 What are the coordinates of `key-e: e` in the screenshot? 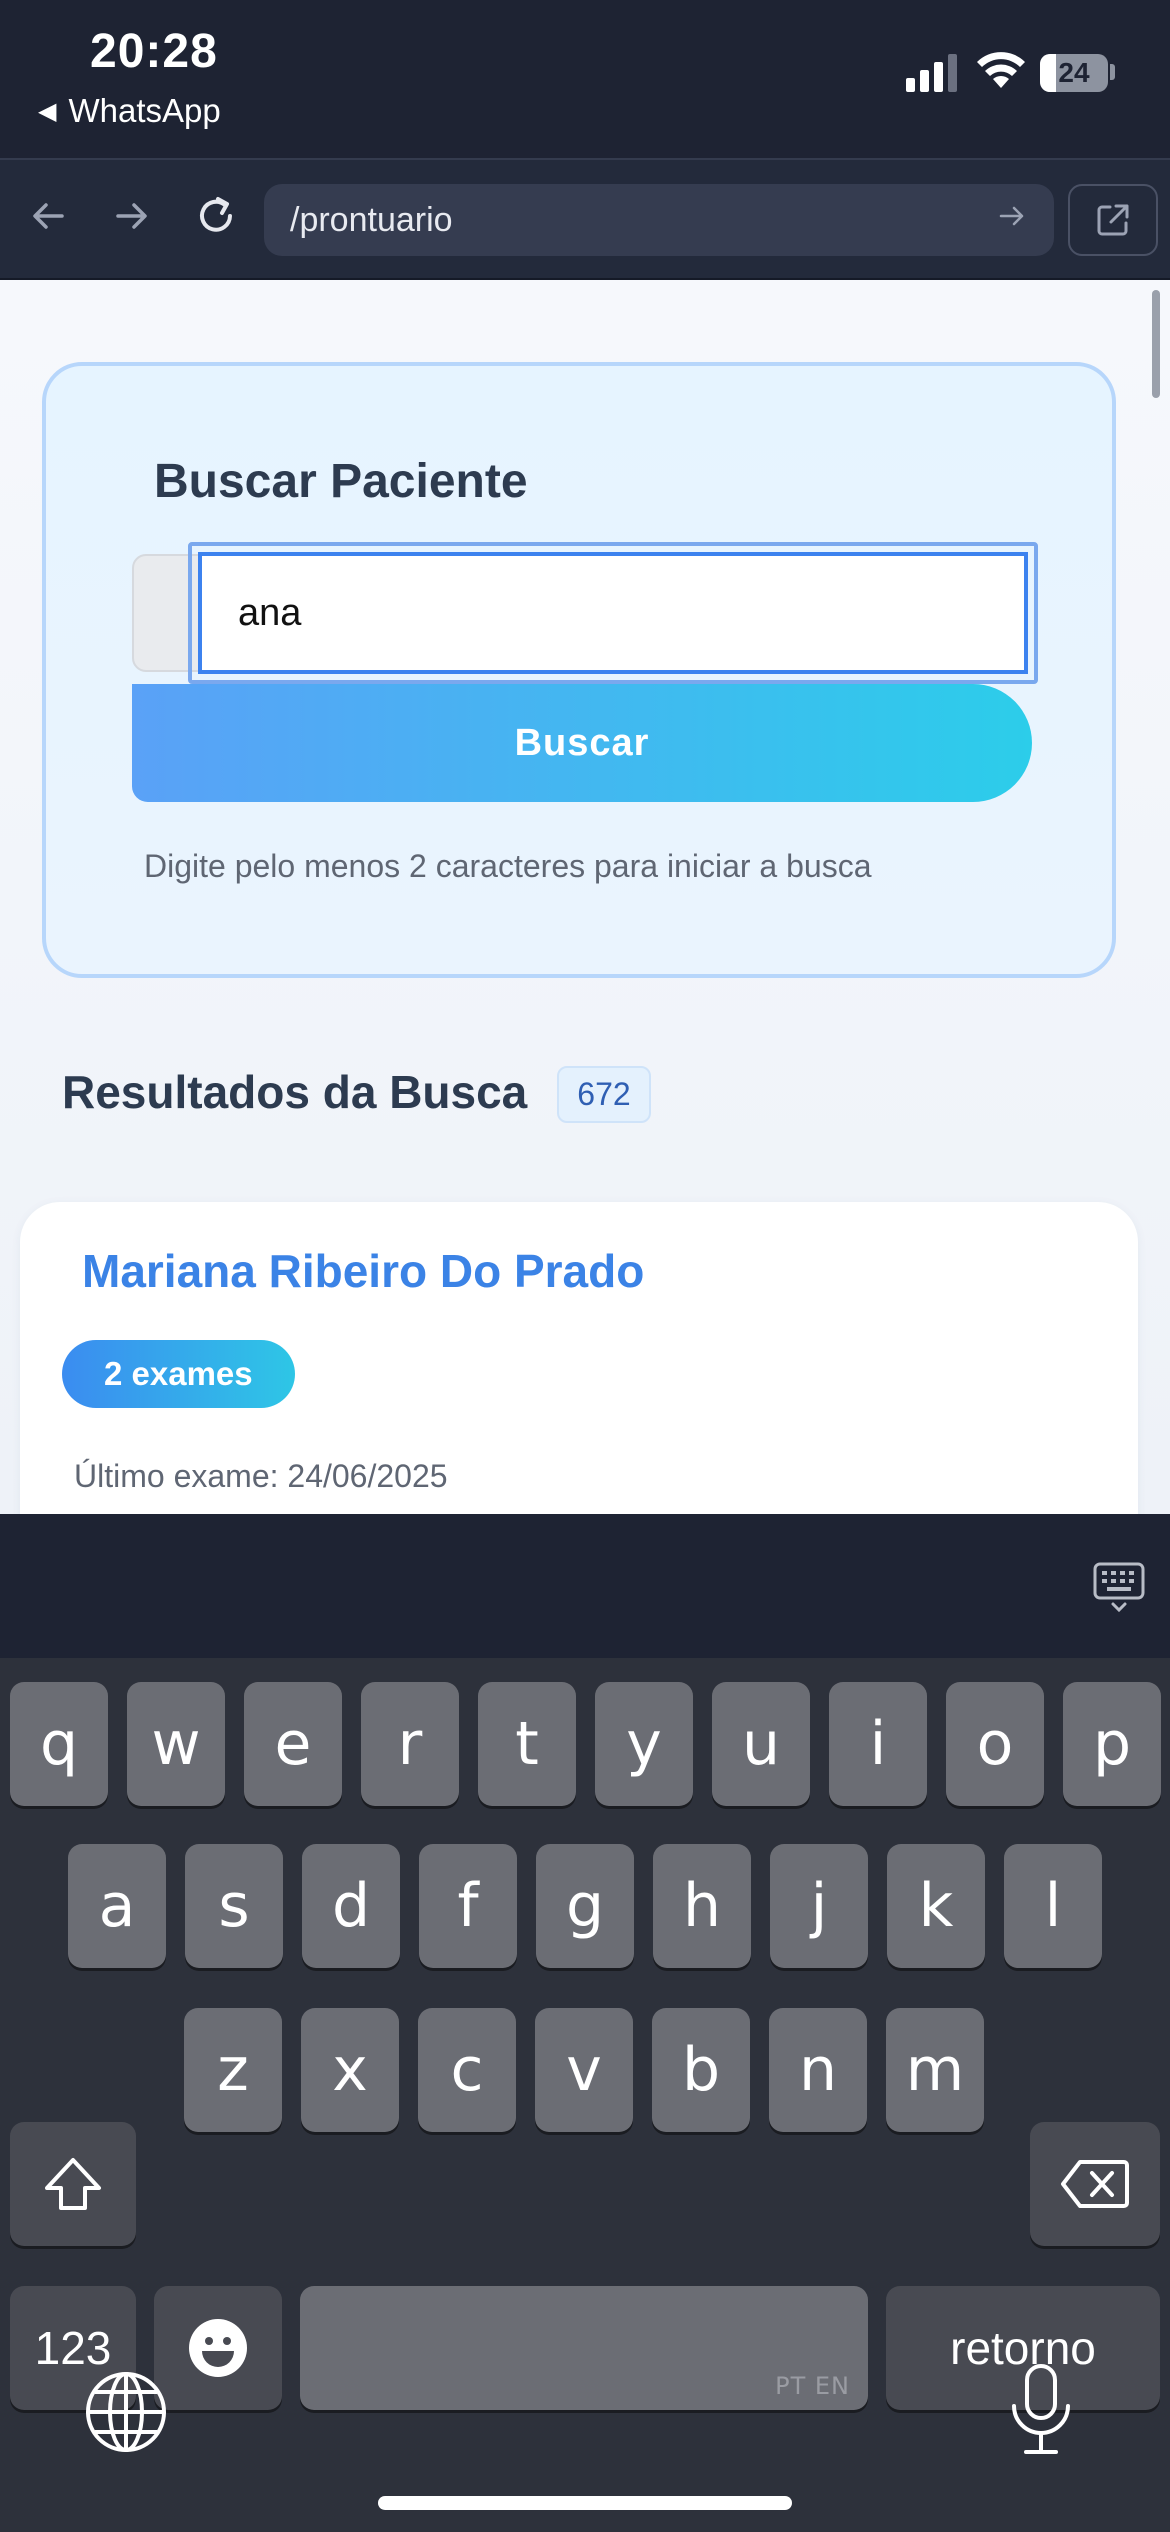 It's located at (293, 1744).